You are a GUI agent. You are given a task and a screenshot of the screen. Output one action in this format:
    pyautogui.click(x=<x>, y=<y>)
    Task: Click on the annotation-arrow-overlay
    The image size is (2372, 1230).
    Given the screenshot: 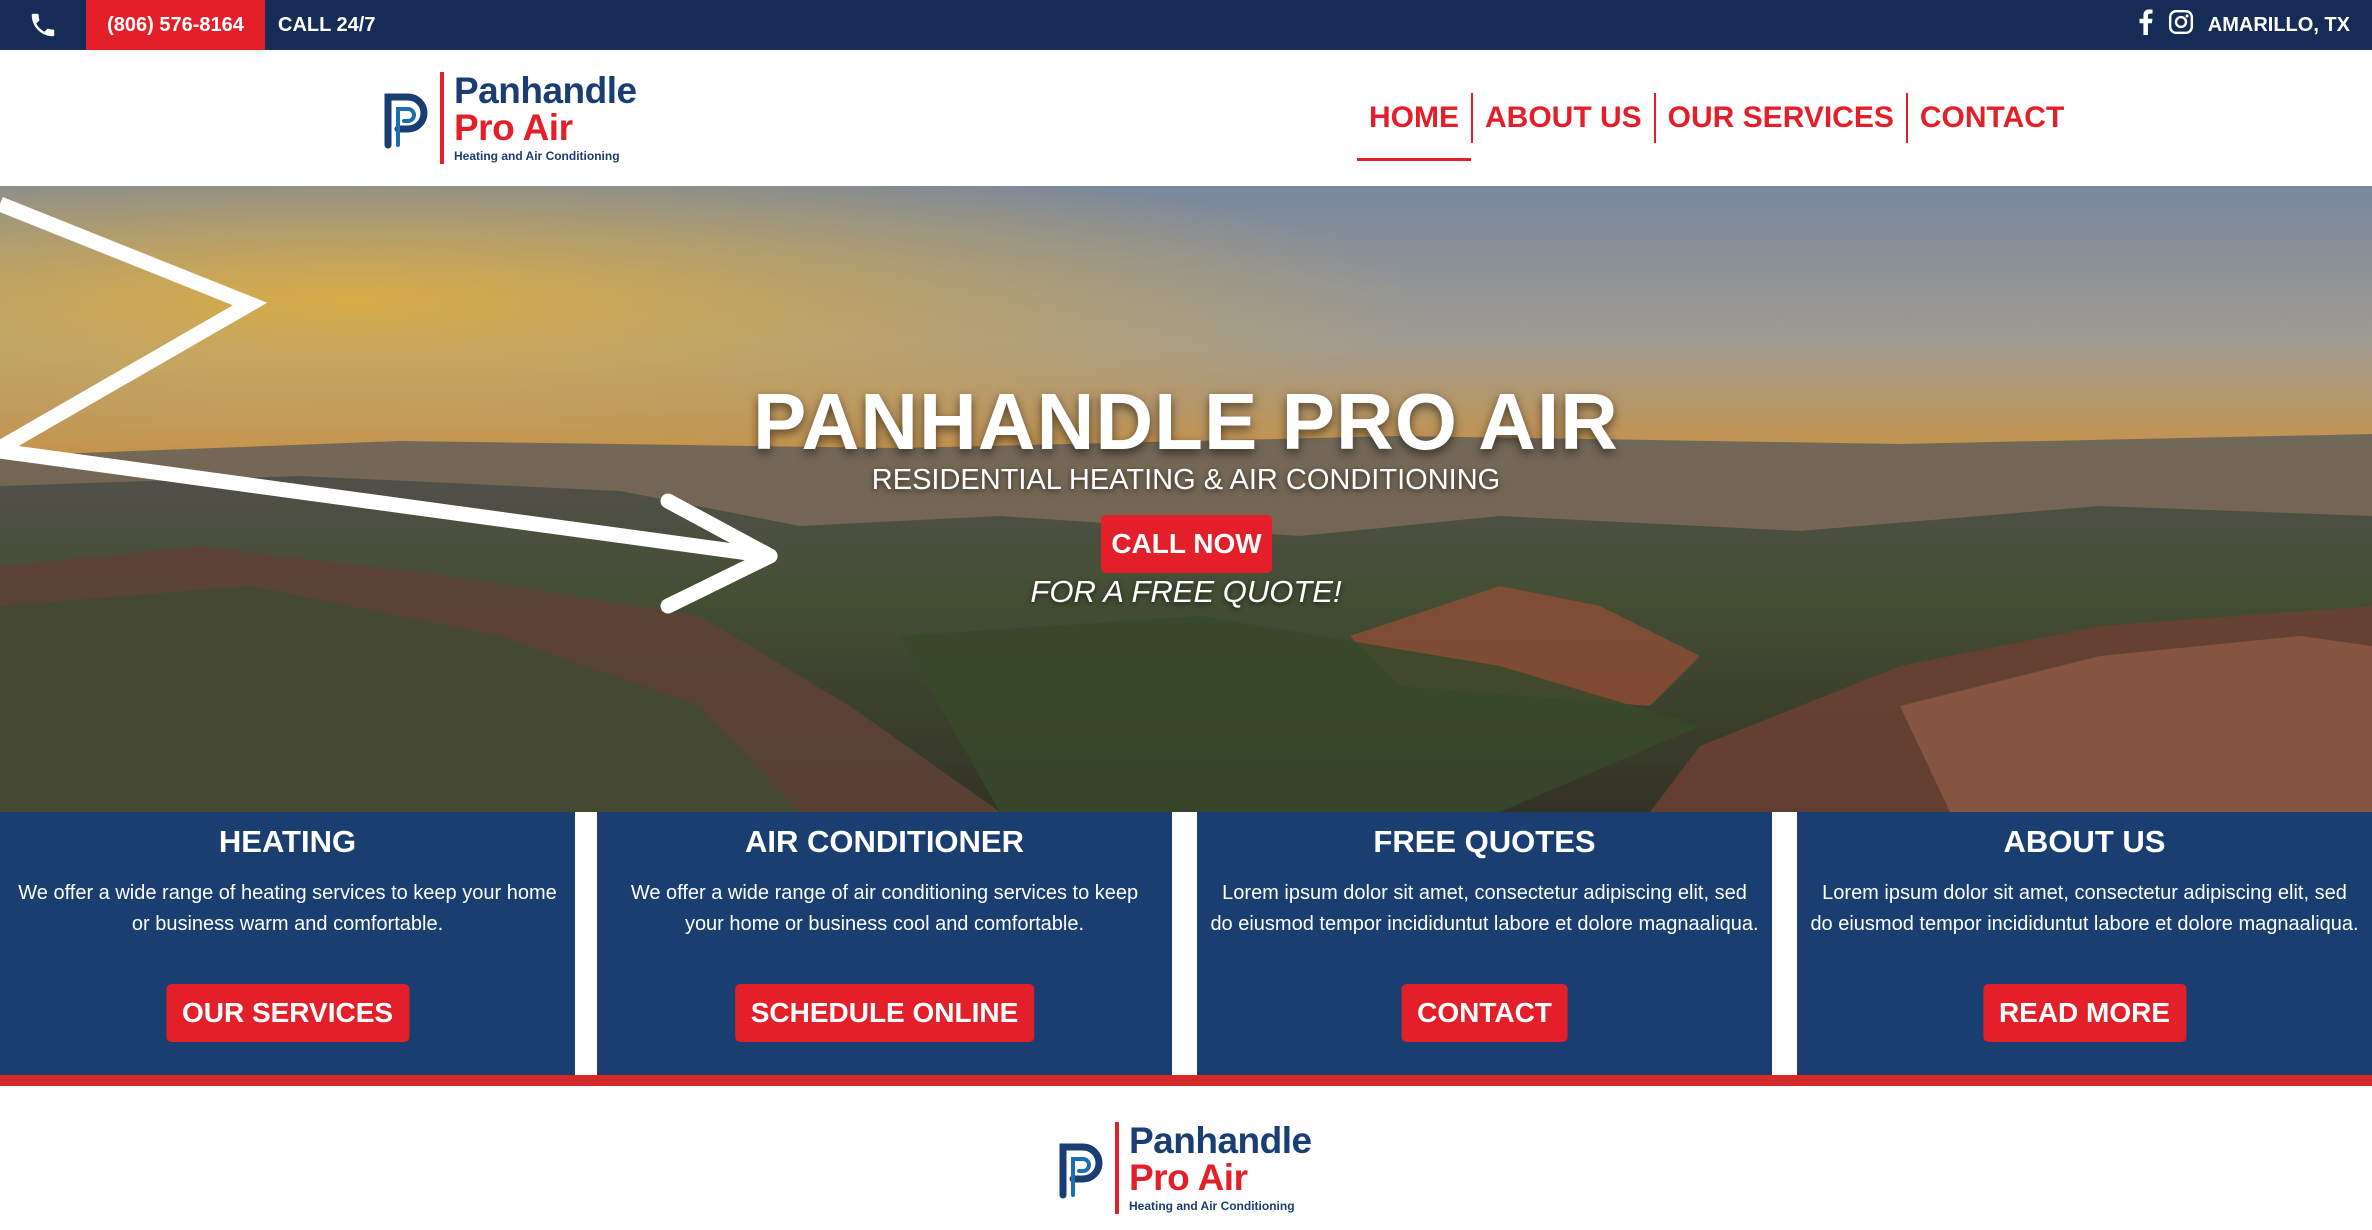 What is the action you would take?
    pyautogui.click(x=389, y=405)
    